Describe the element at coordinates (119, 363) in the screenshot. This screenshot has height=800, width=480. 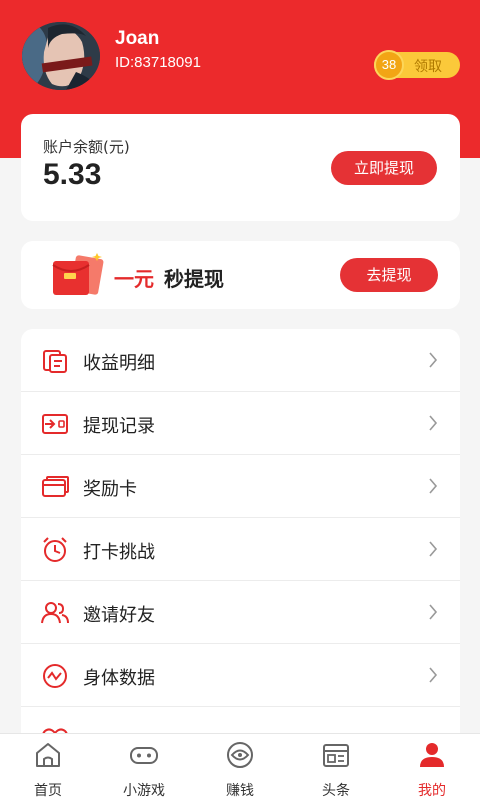
I see `menu-label: 收益明细` at that location.